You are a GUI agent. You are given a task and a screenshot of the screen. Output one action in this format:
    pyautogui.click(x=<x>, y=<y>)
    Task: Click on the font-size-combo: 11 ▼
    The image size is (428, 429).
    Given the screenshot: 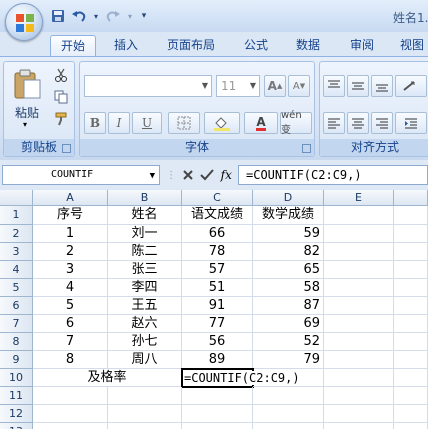 What is the action you would take?
    pyautogui.click(x=238, y=86)
    